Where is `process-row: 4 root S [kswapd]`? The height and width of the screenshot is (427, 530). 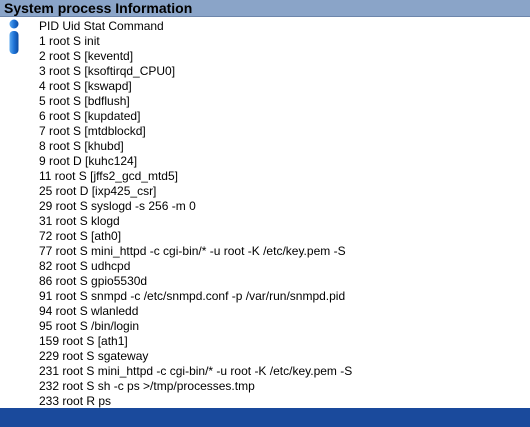 process-row: 4 root S [kswapd] is located at coordinates (85, 86).